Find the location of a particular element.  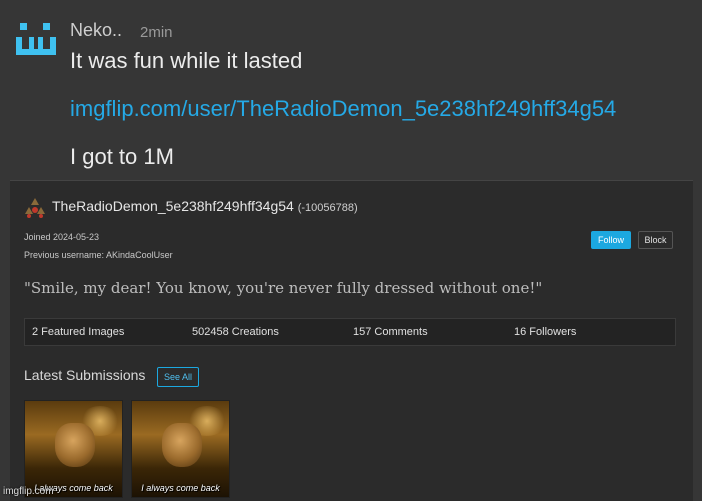

latest-submissions-heading: Latest Submissions is located at coordinates (85, 375).